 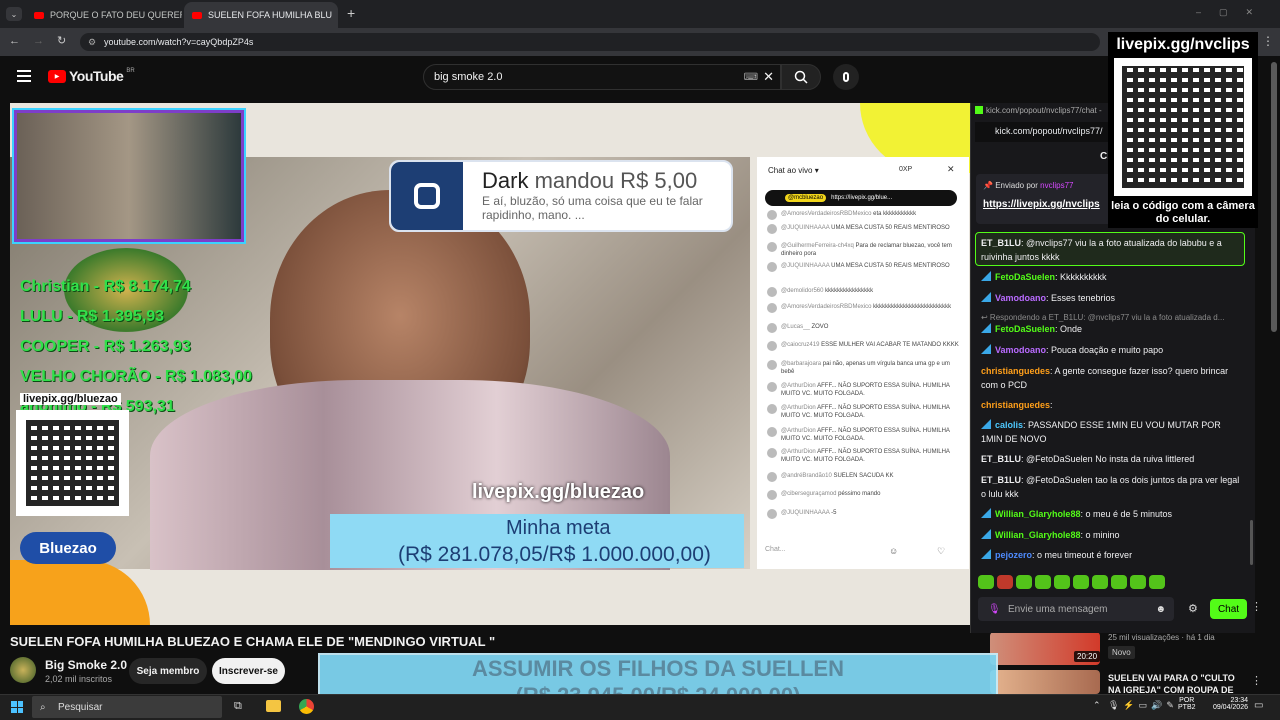 What do you see at coordinates (1143, 705) in the screenshot?
I see `tray-icons: 🎙⚡▭🔊✎` at bounding box center [1143, 705].